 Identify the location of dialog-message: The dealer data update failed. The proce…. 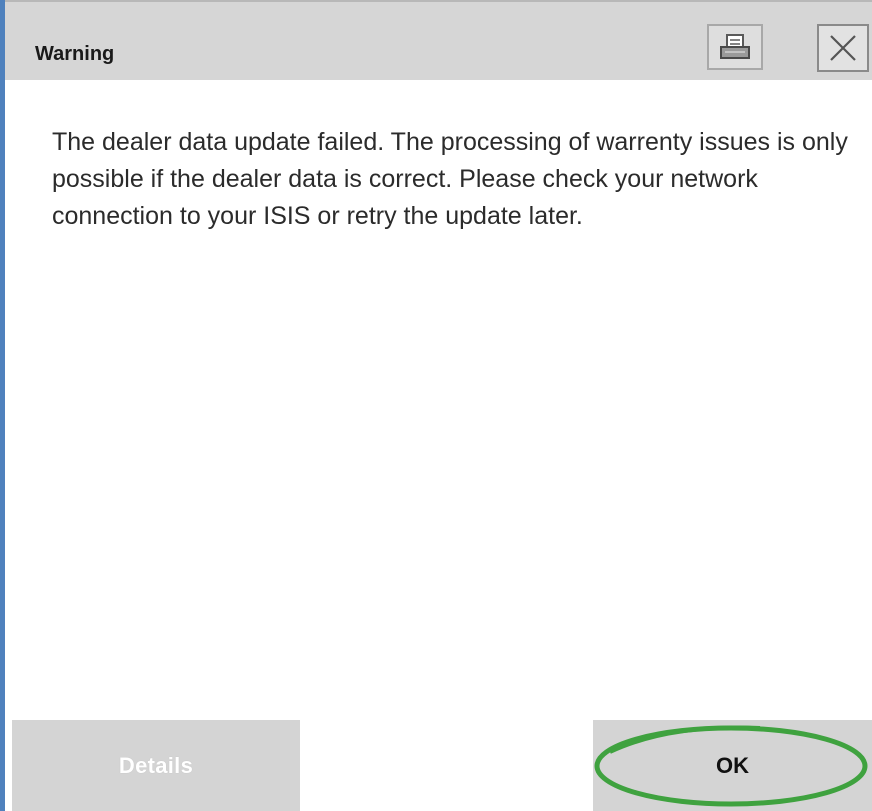
(450, 179).